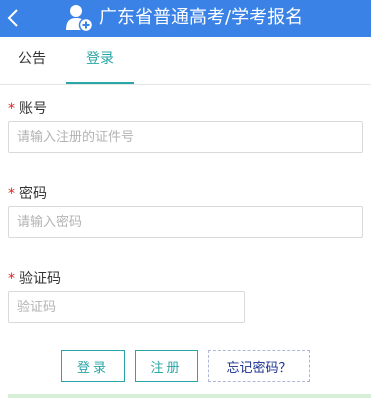 This screenshot has height=398, width=371. I want to click on password-label: * 密码, so click(27, 194).